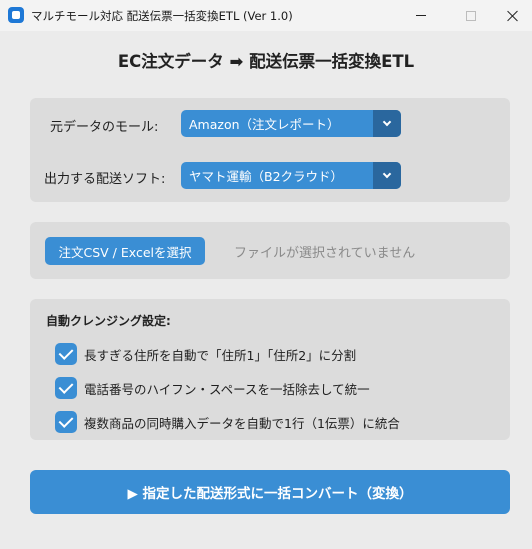 Image resolution: width=532 pixels, height=549 pixels. I want to click on normalize-phone-label: 電話番号のハイフン・スペースを一括除去して統一, so click(227, 388).